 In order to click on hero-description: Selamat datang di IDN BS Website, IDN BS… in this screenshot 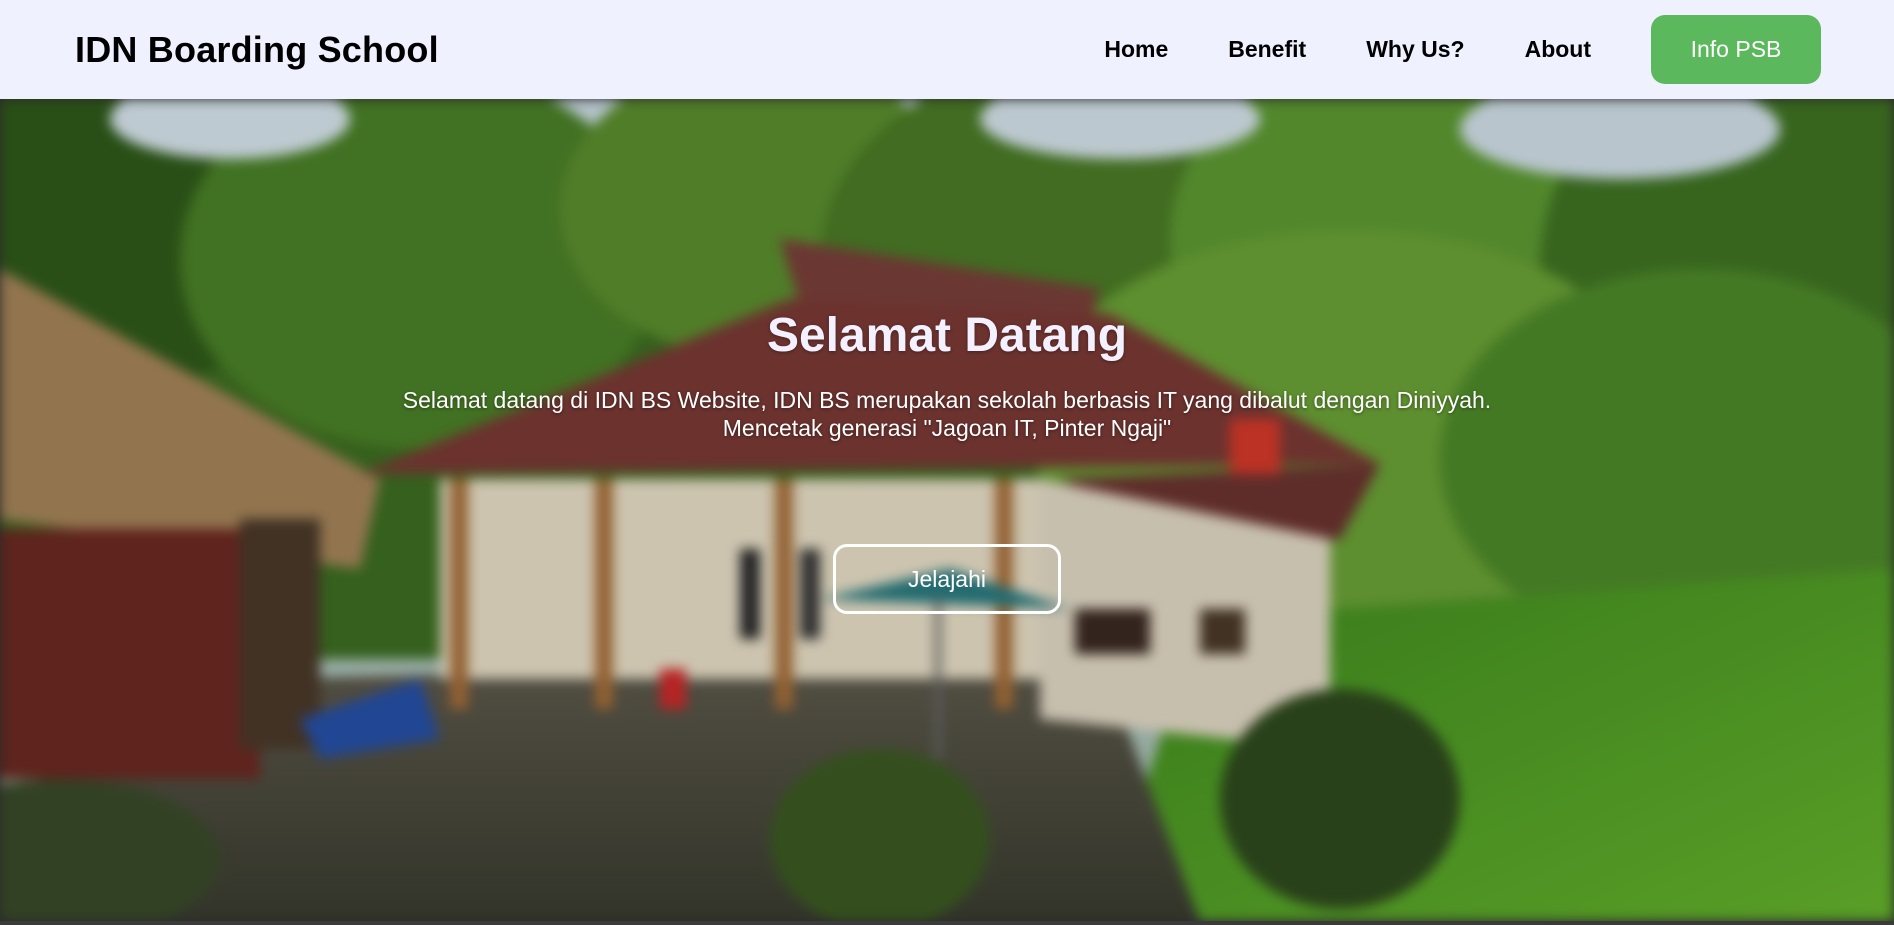, I will do `click(947, 414)`.